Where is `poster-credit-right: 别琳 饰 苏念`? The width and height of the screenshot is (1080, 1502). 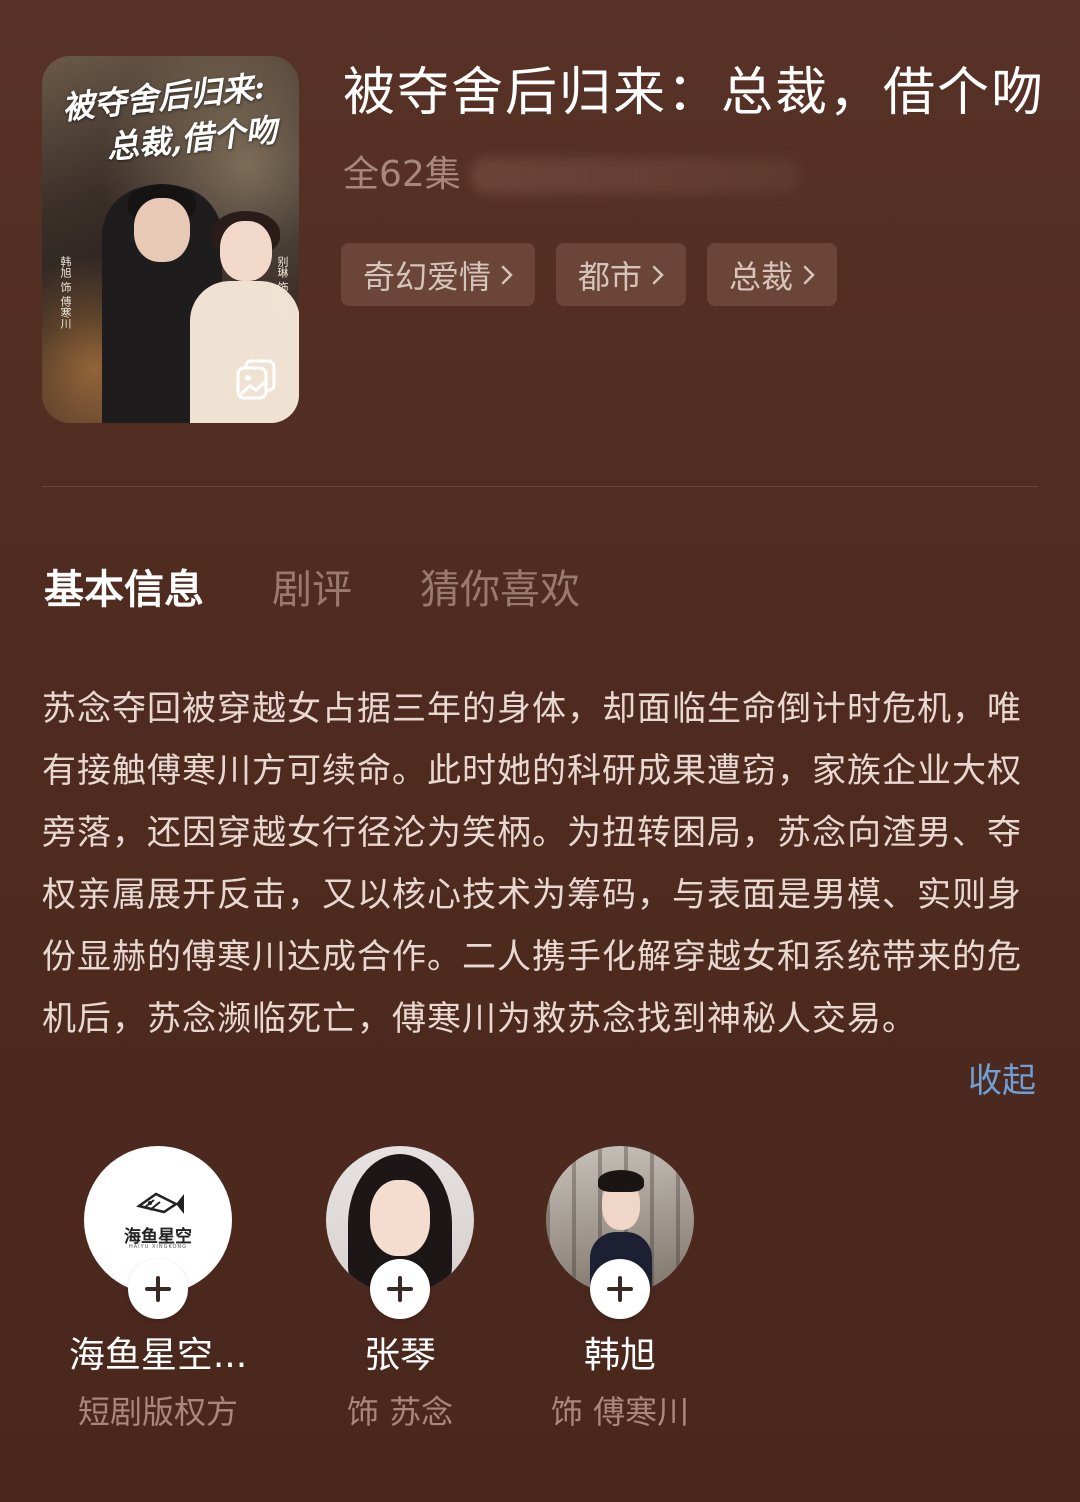 poster-credit-right: 别琳 饰 苏念 is located at coordinates (282, 287).